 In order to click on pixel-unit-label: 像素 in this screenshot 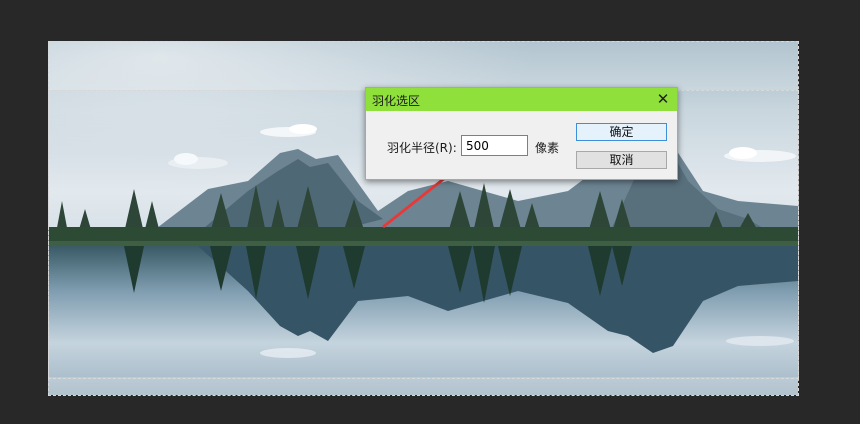, I will do `click(547, 148)`.